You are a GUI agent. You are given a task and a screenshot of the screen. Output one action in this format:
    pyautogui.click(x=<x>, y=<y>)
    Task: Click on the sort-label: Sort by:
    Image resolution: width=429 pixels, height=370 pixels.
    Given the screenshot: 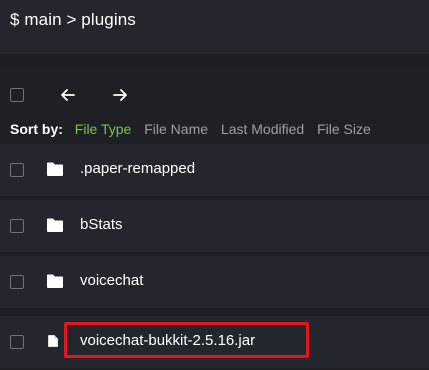 What is the action you would take?
    pyautogui.click(x=36, y=129)
    